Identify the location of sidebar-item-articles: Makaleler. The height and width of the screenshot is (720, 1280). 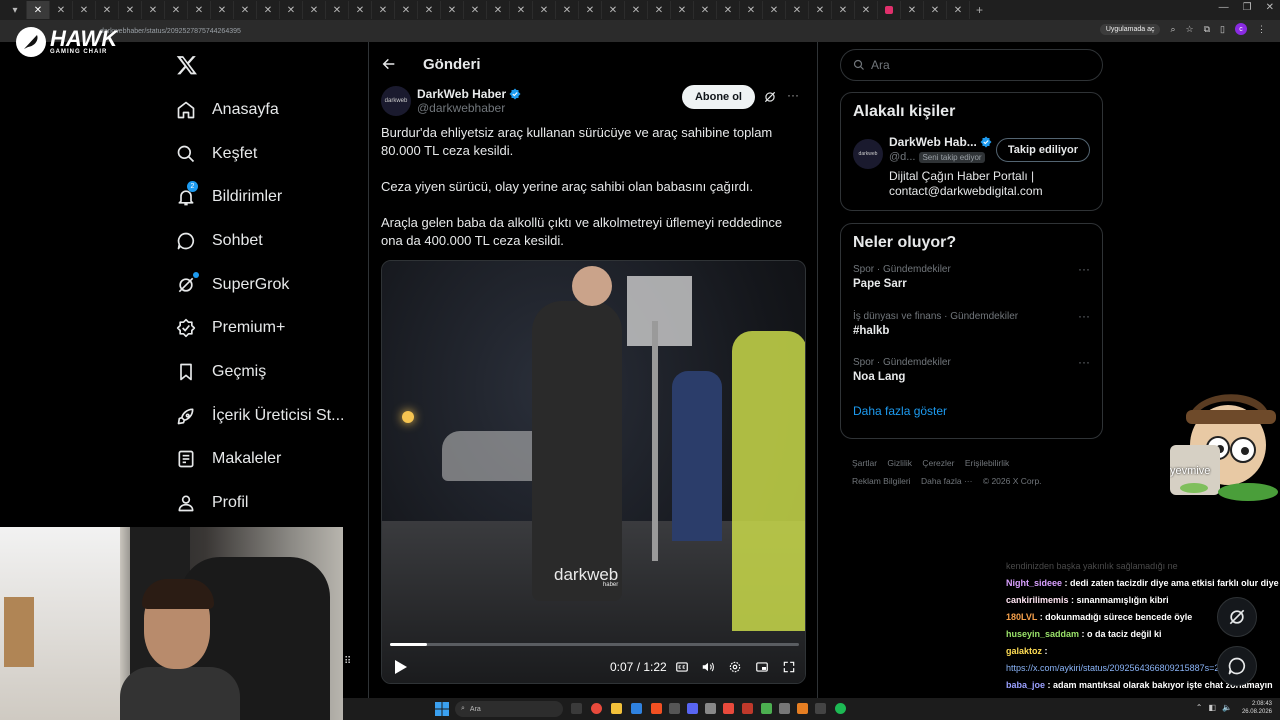
(266, 460).